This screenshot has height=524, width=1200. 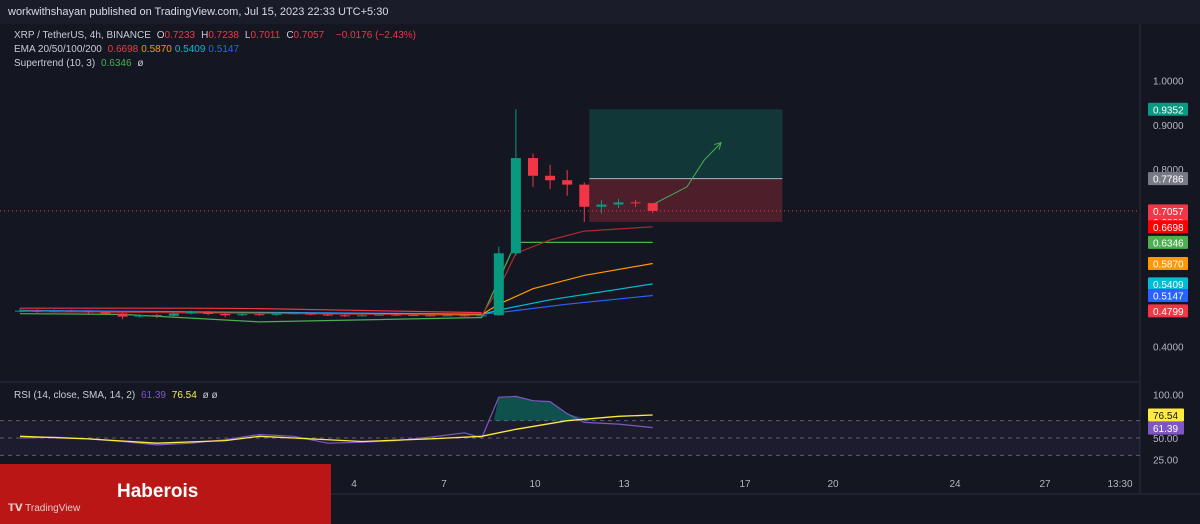 I want to click on ohlc-c: C0.7057, so click(x=305, y=35).